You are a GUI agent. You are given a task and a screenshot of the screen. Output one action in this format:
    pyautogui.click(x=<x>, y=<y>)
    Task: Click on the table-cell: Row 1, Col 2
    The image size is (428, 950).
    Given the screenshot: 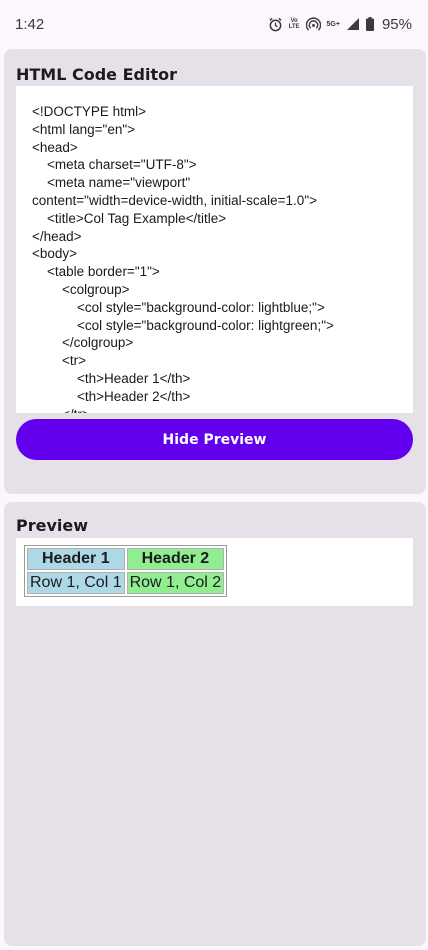 What is the action you would take?
    pyautogui.click(x=175, y=583)
    